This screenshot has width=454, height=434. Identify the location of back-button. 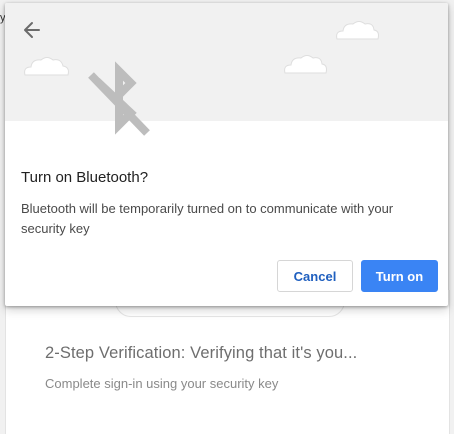
(32, 30).